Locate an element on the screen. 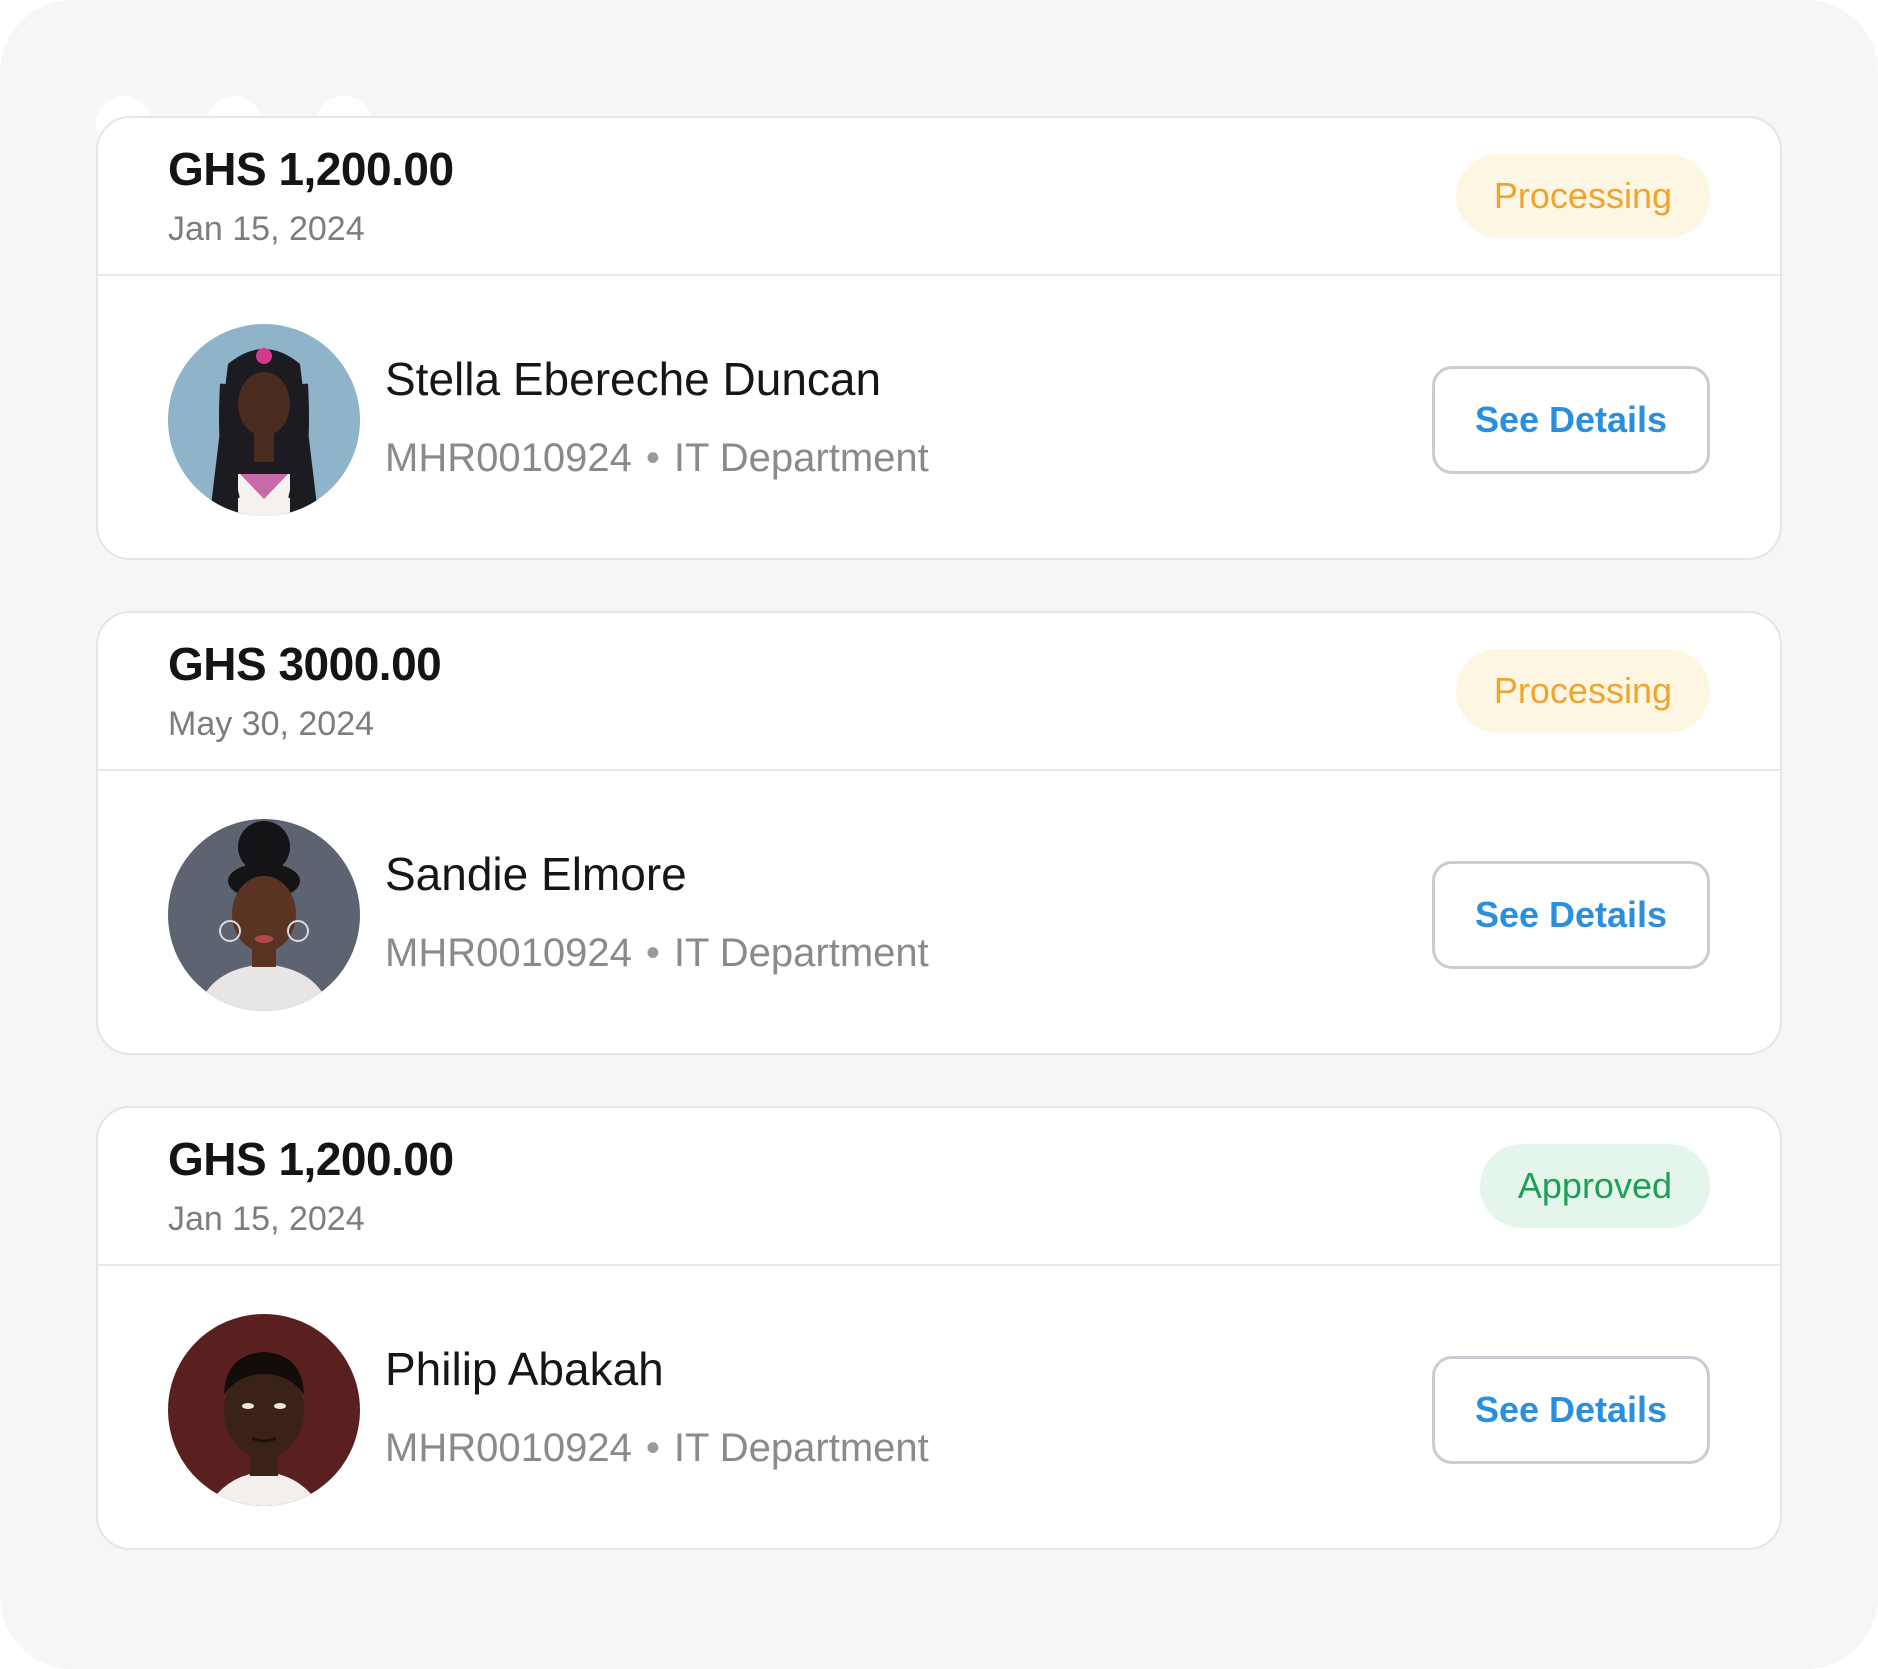 The image size is (1878, 1669). amount: GHS 3000.00 is located at coordinates (305, 664).